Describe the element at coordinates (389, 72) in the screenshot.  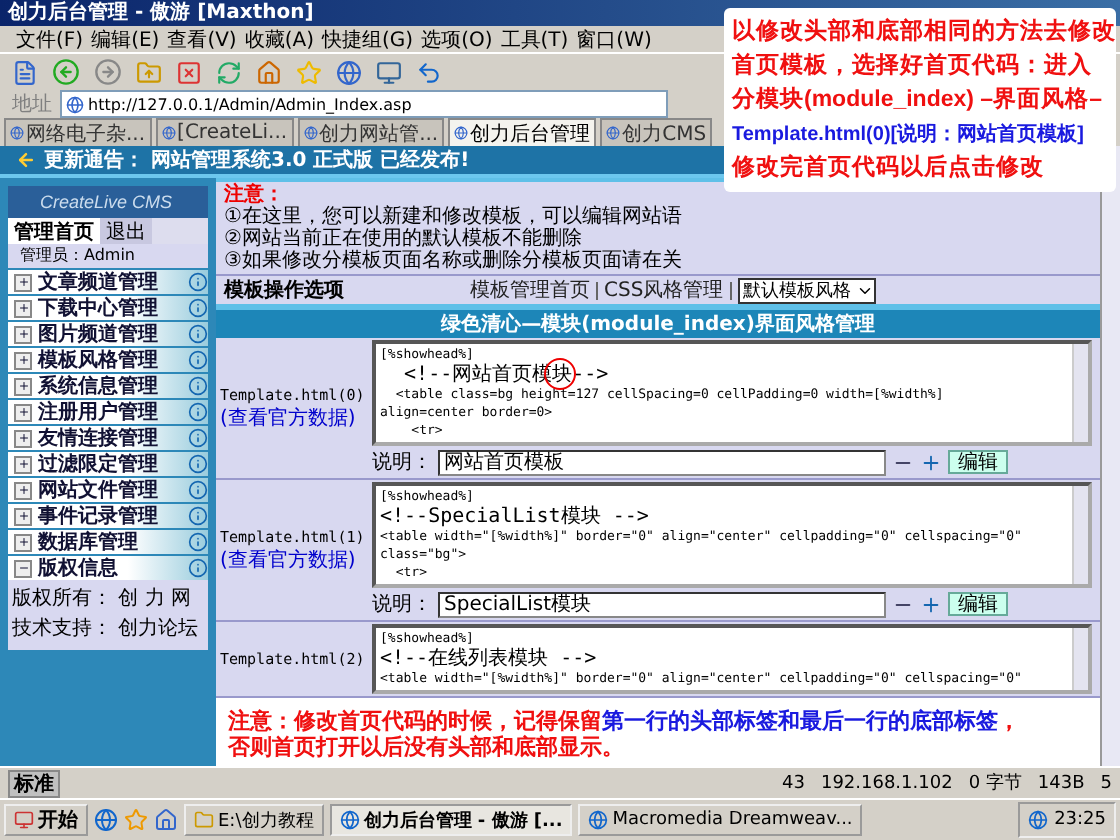
I see `monitor-icon` at that location.